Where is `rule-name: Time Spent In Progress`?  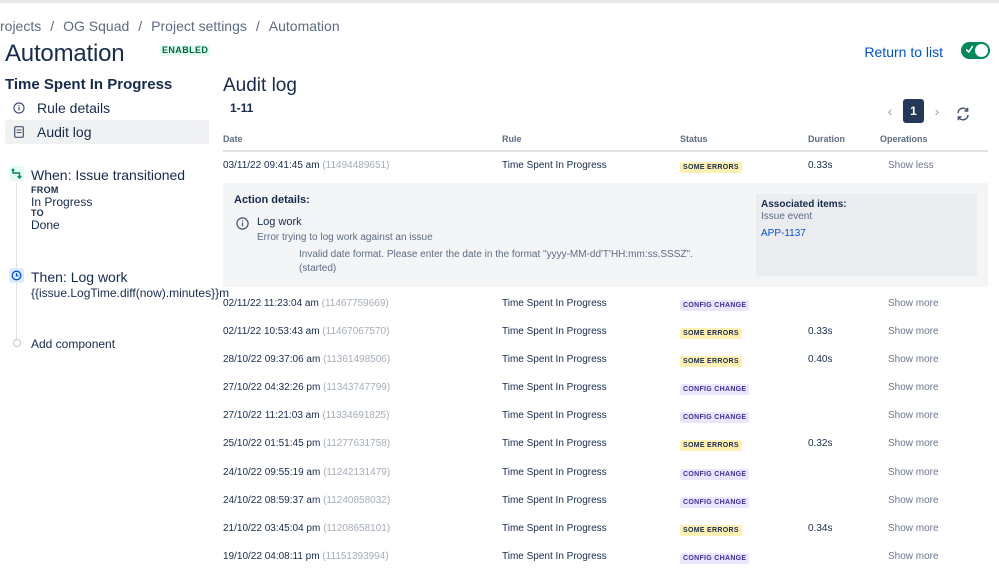 rule-name: Time Spent In Progress is located at coordinates (89, 84).